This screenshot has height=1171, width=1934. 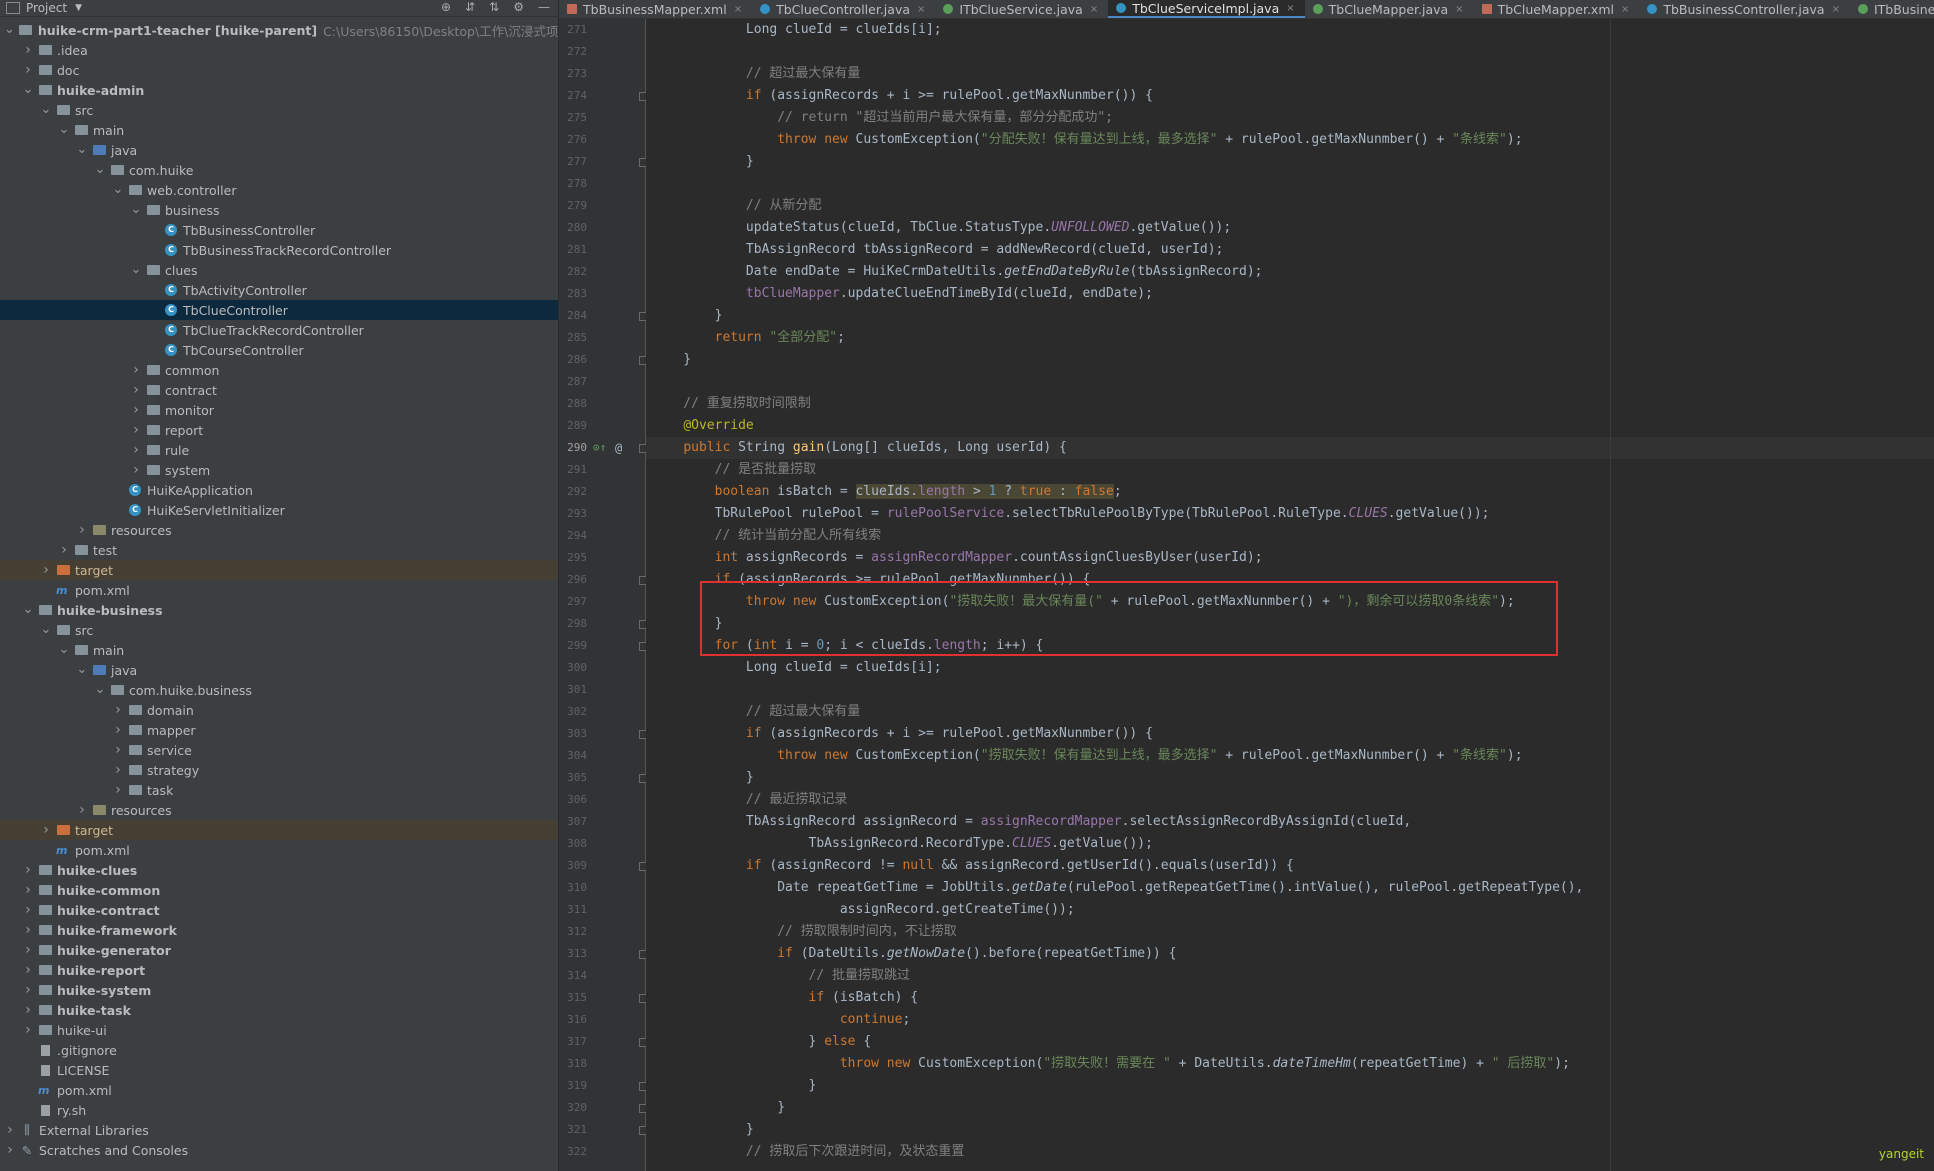 I want to click on tree-item: › strategy, so click(x=279, y=770).